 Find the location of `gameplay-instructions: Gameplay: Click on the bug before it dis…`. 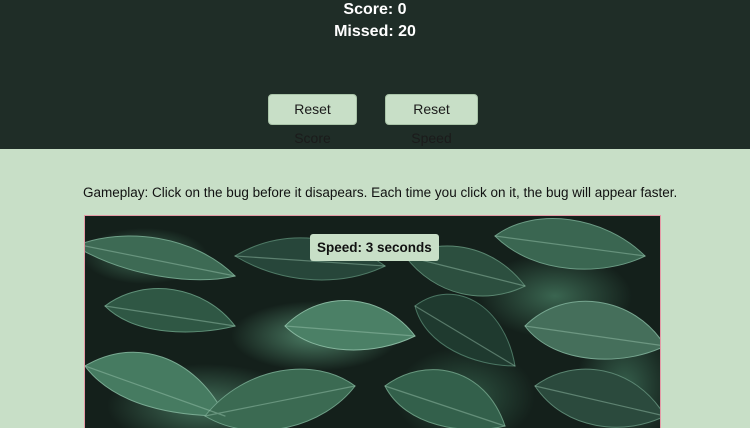

gameplay-instructions: Gameplay: Click on the bug before it dis… is located at coordinates (380, 192).